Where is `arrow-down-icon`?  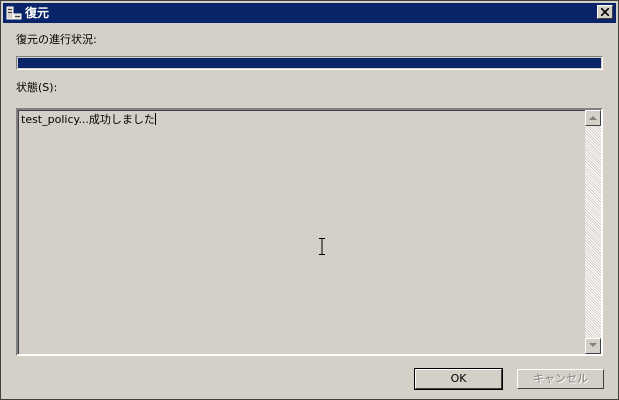 arrow-down-icon is located at coordinates (593, 345).